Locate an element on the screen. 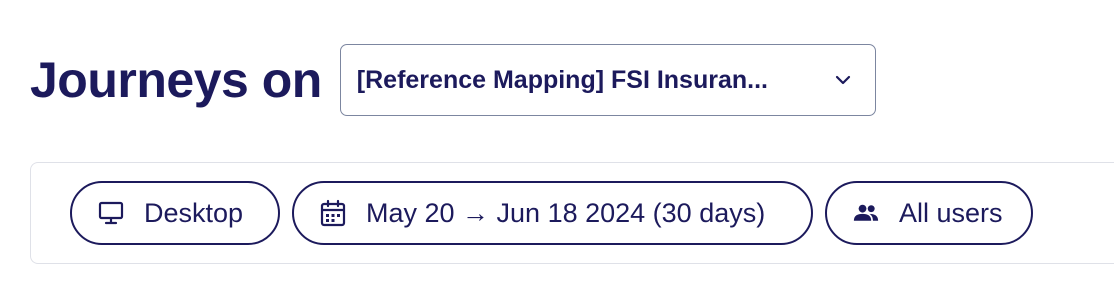 The height and width of the screenshot is (292, 1114). date-range-filter-label: May 20 → Jun 18 2024 (30 days) is located at coordinates (566, 212).